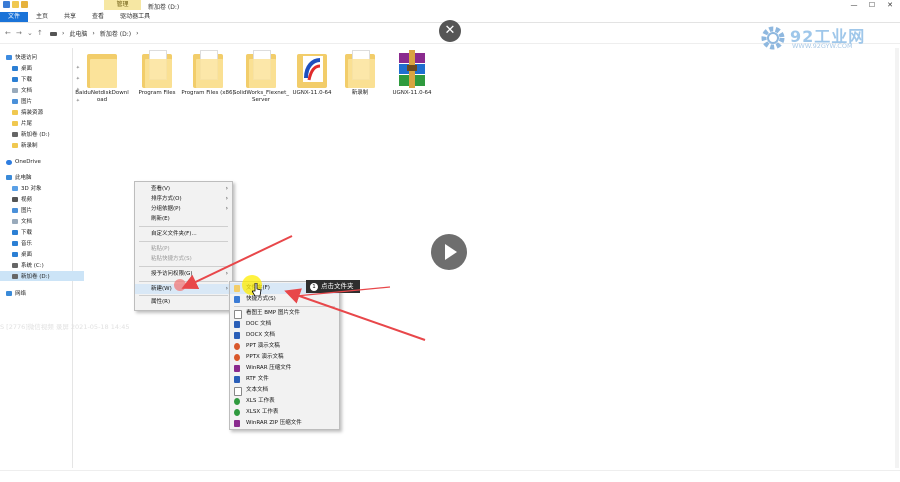  What do you see at coordinates (261, 96) in the screenshot?
I see `file-name: SolidWorks_Flexnet_Server` at bounding box center [261, 96].